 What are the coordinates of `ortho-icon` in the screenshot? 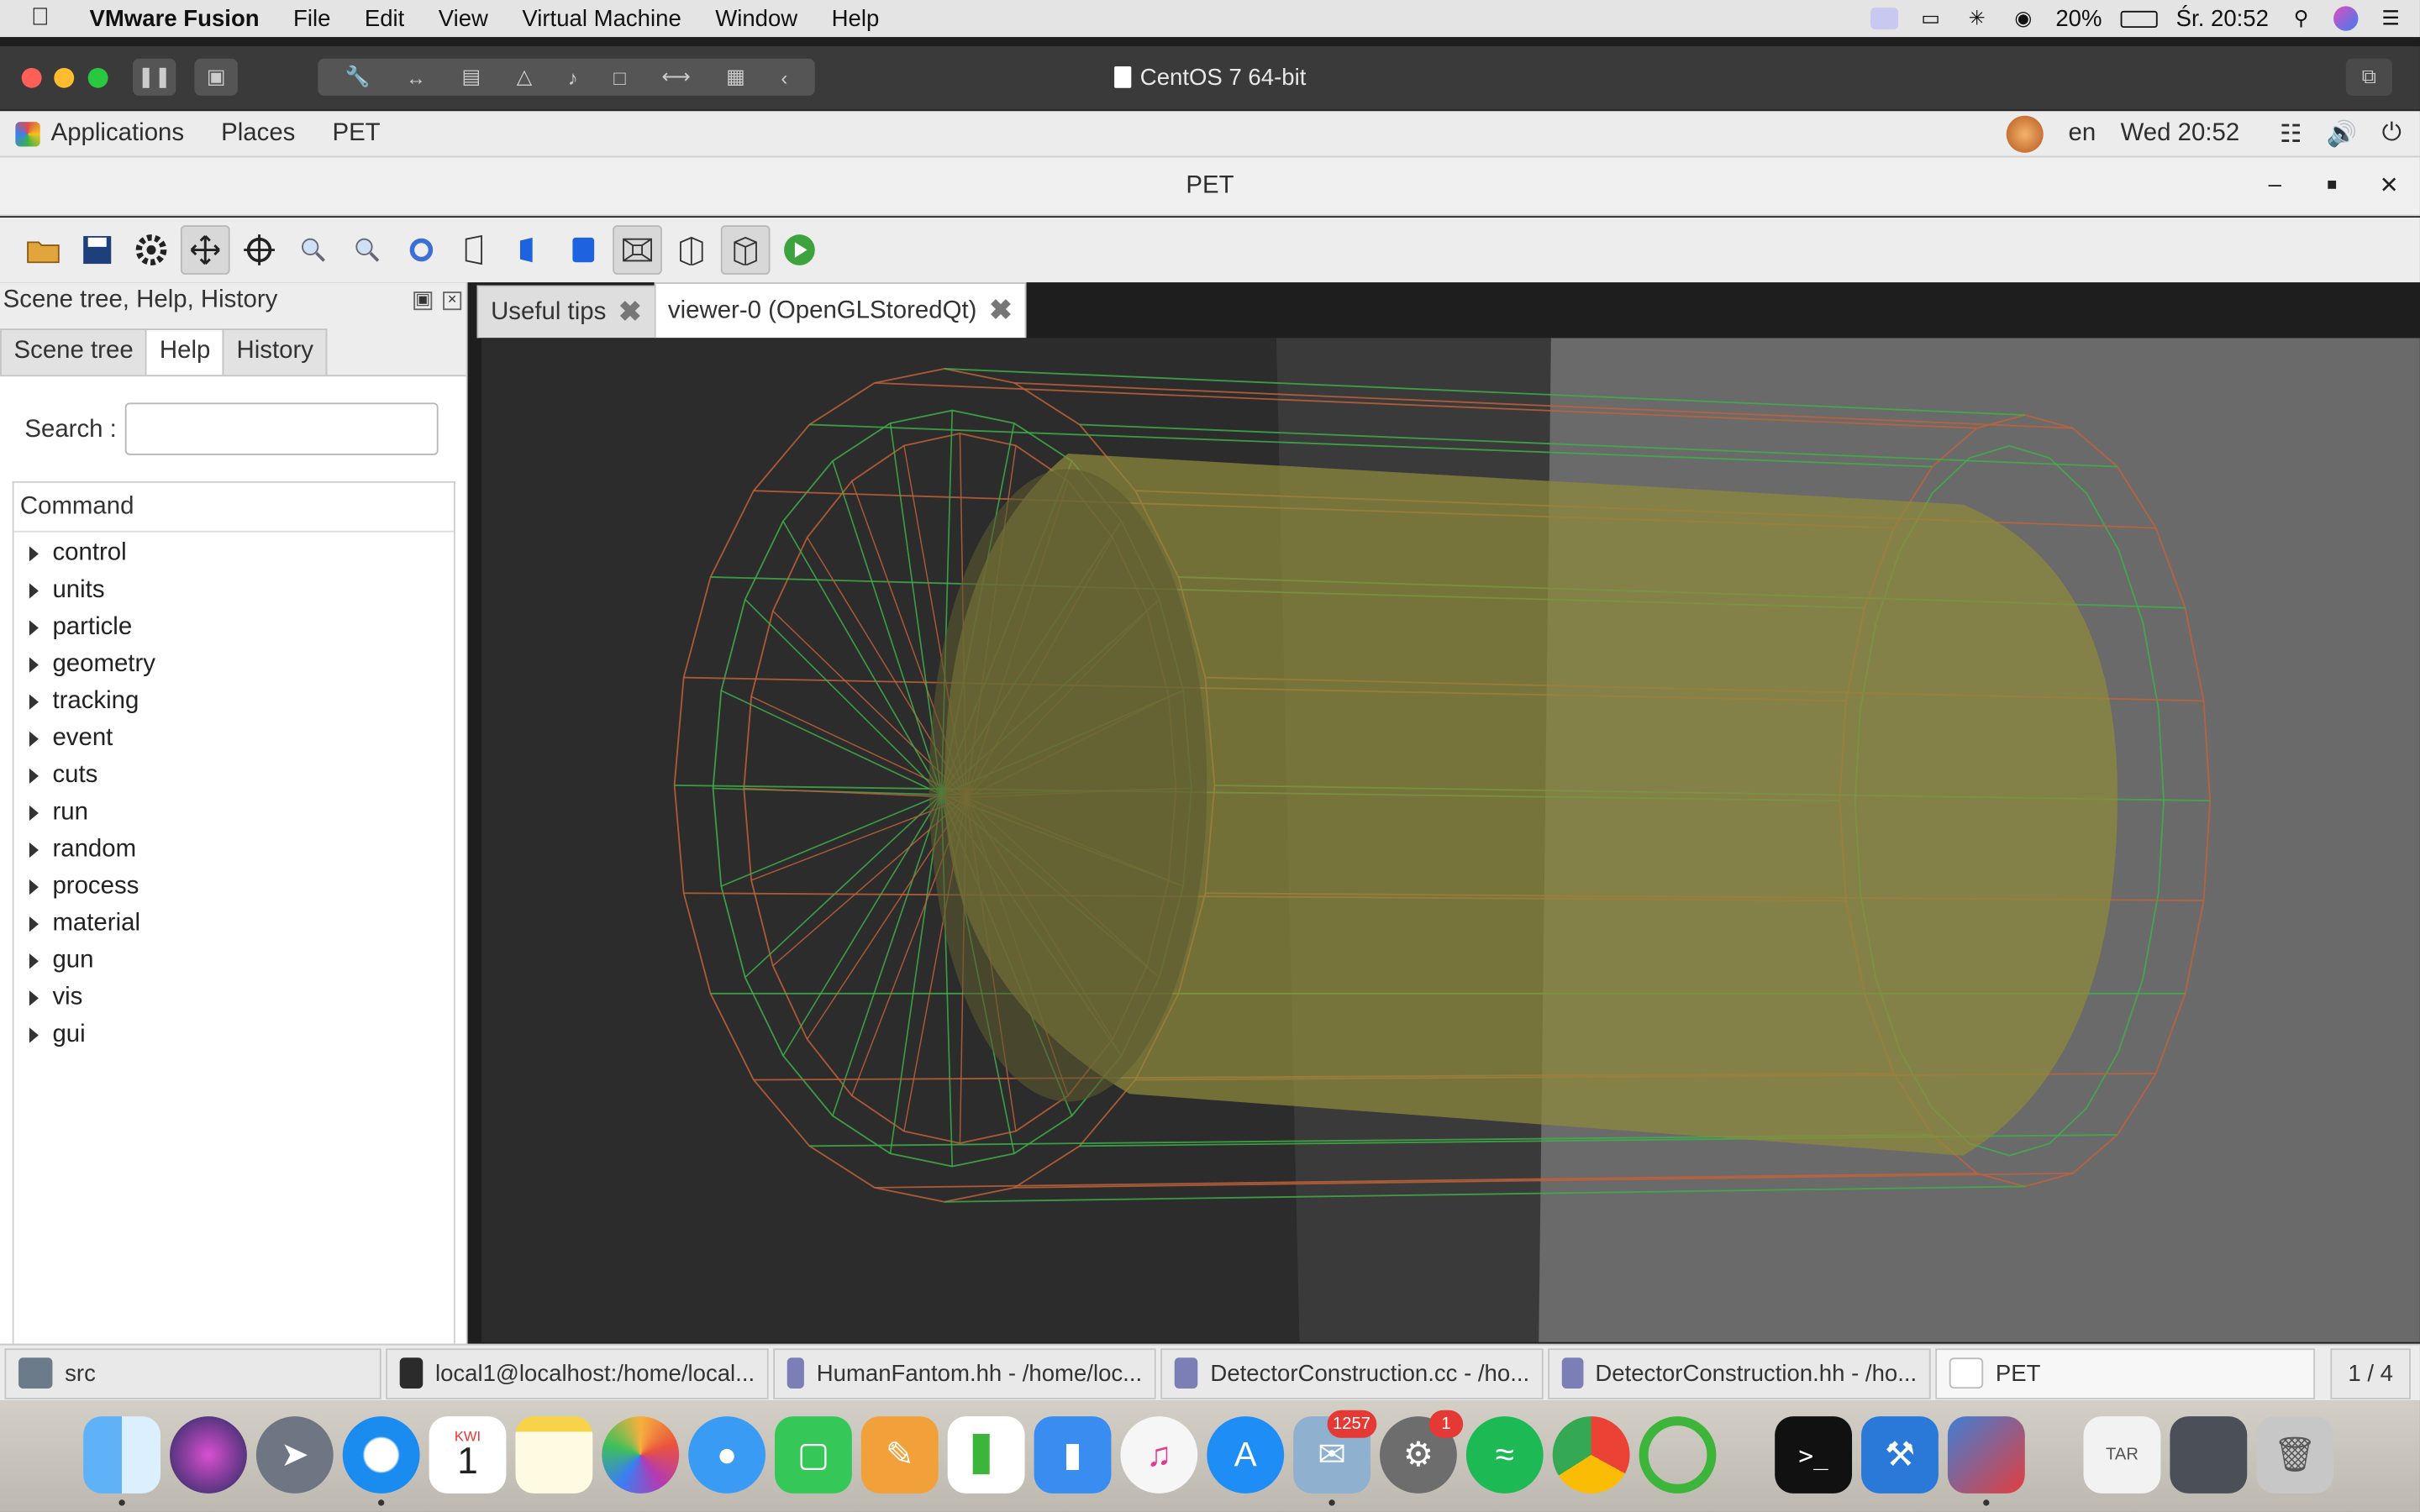 It's located at (691, 250).